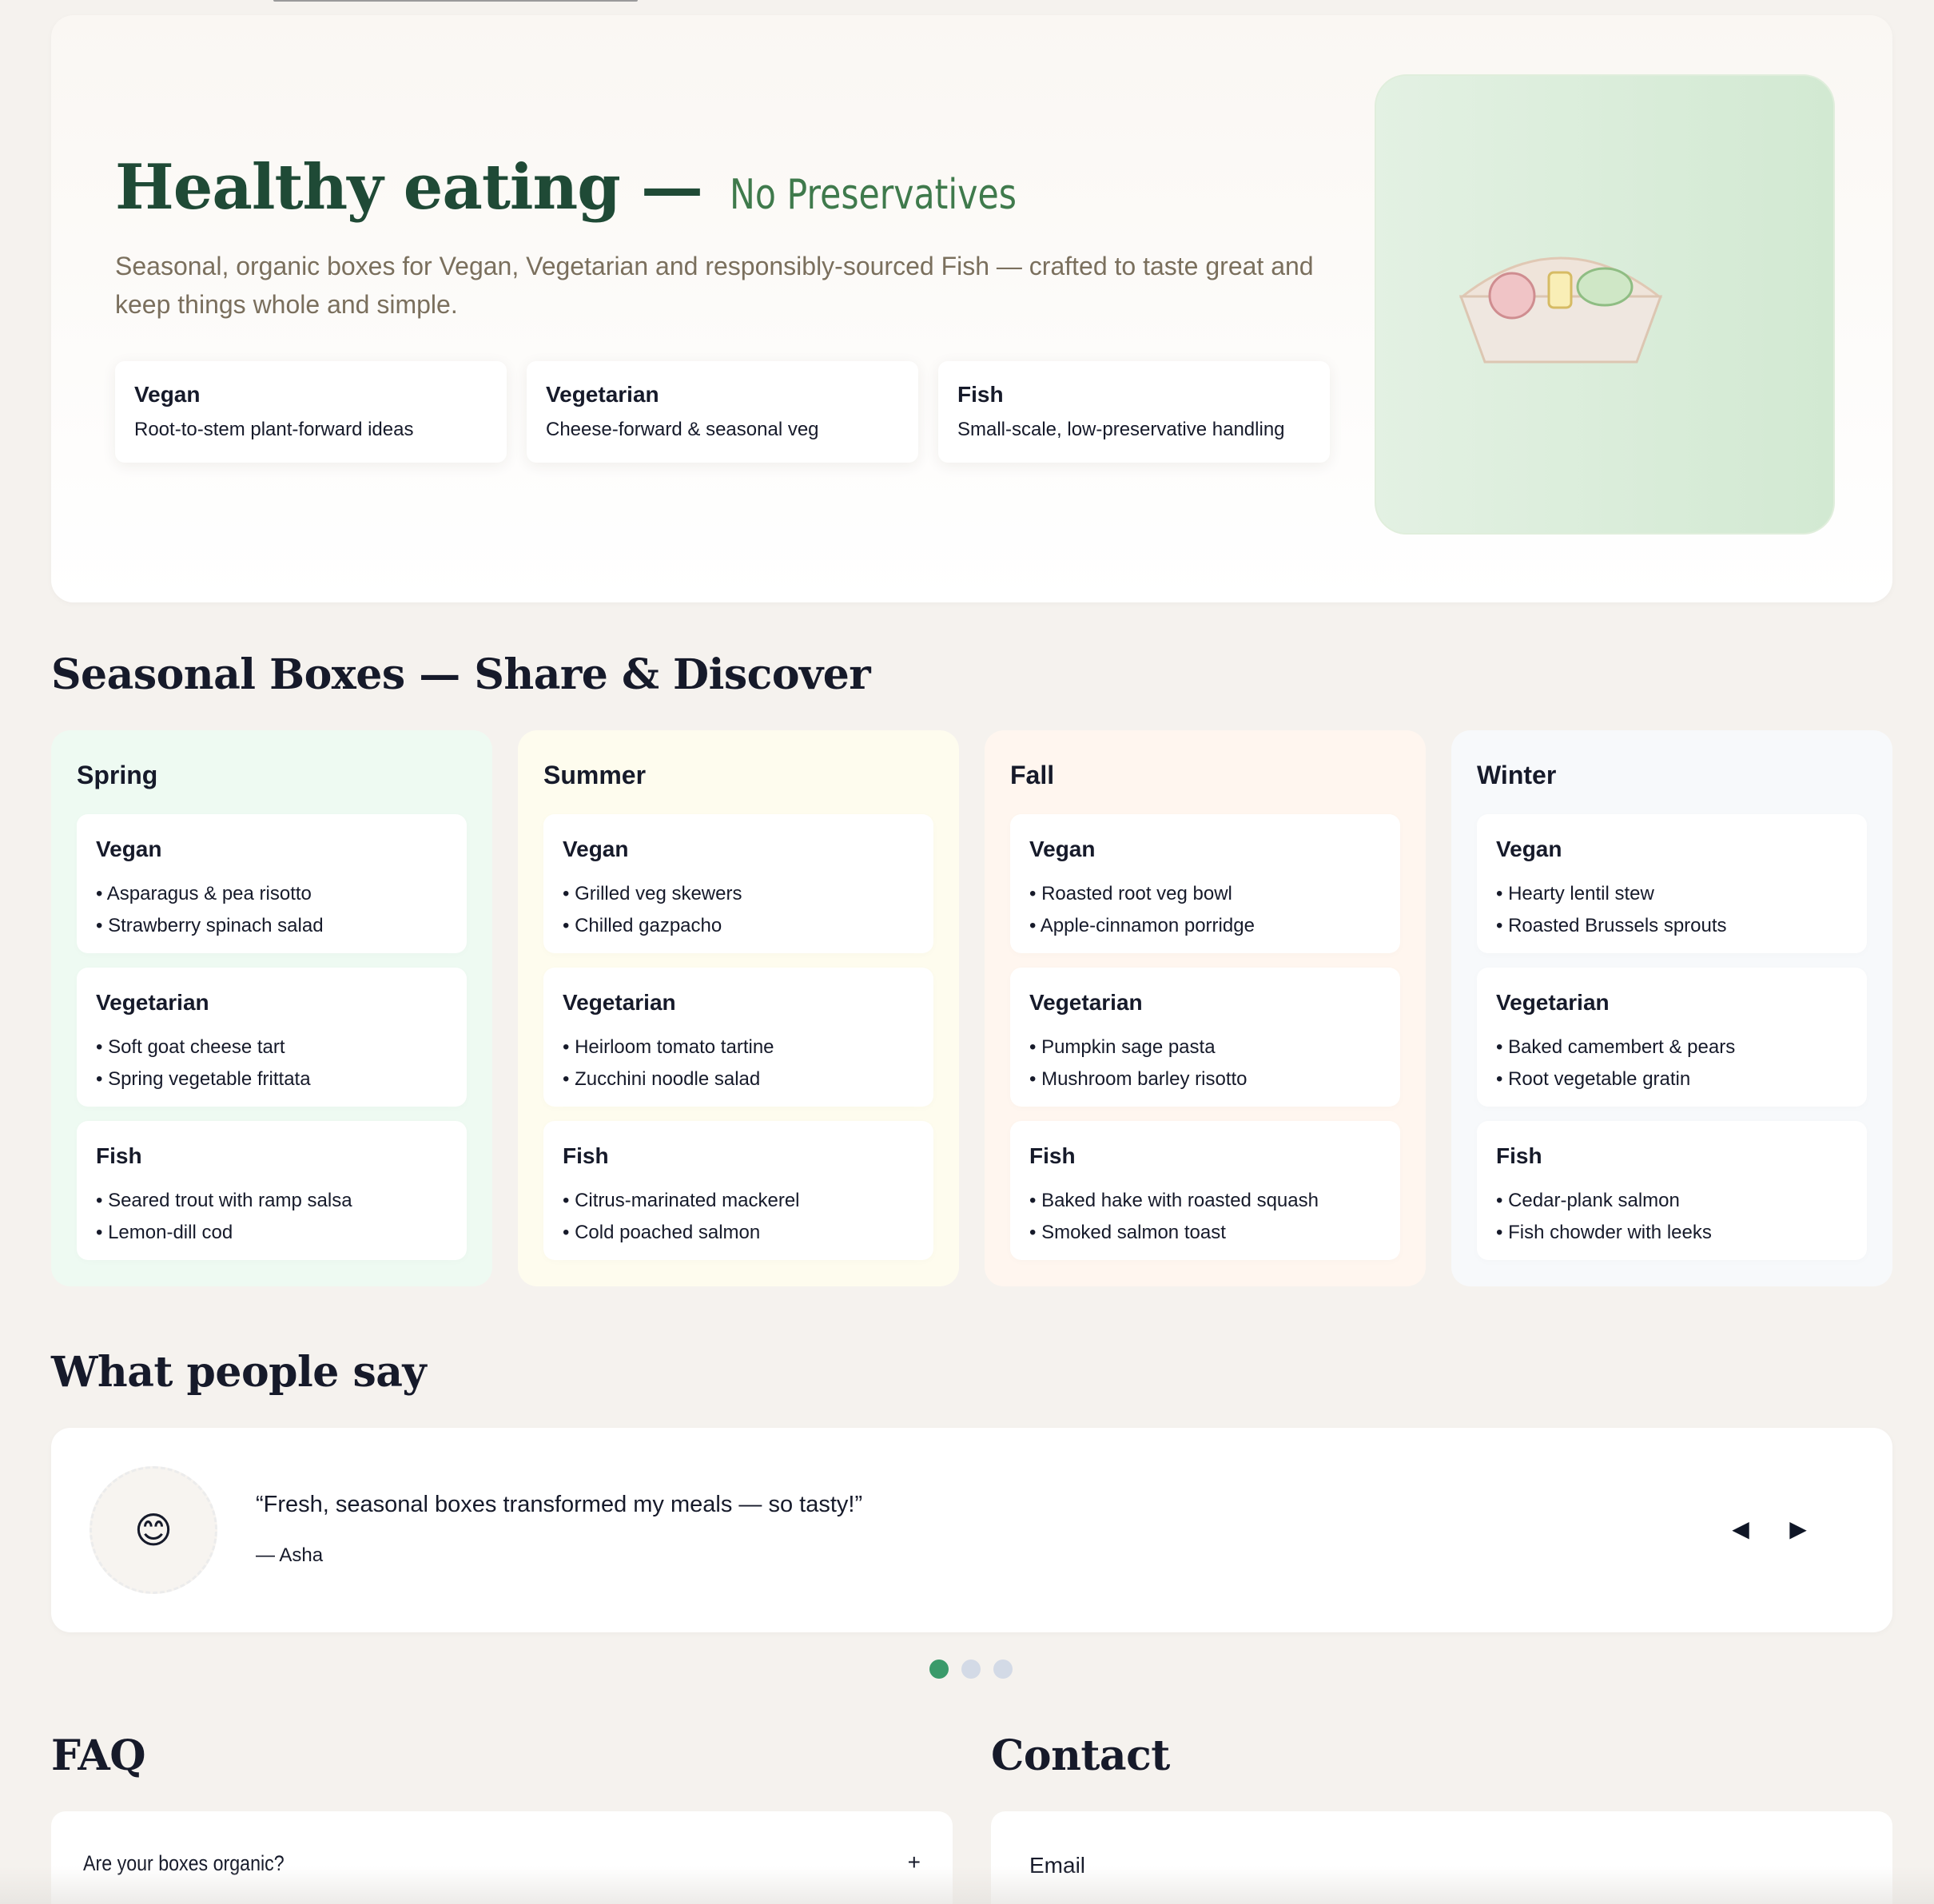  What do you see at coordinates (272, 1079) in the screenshot?
I see `box-item: Spring vegetable frittata` at bounding box center [272, 1079].